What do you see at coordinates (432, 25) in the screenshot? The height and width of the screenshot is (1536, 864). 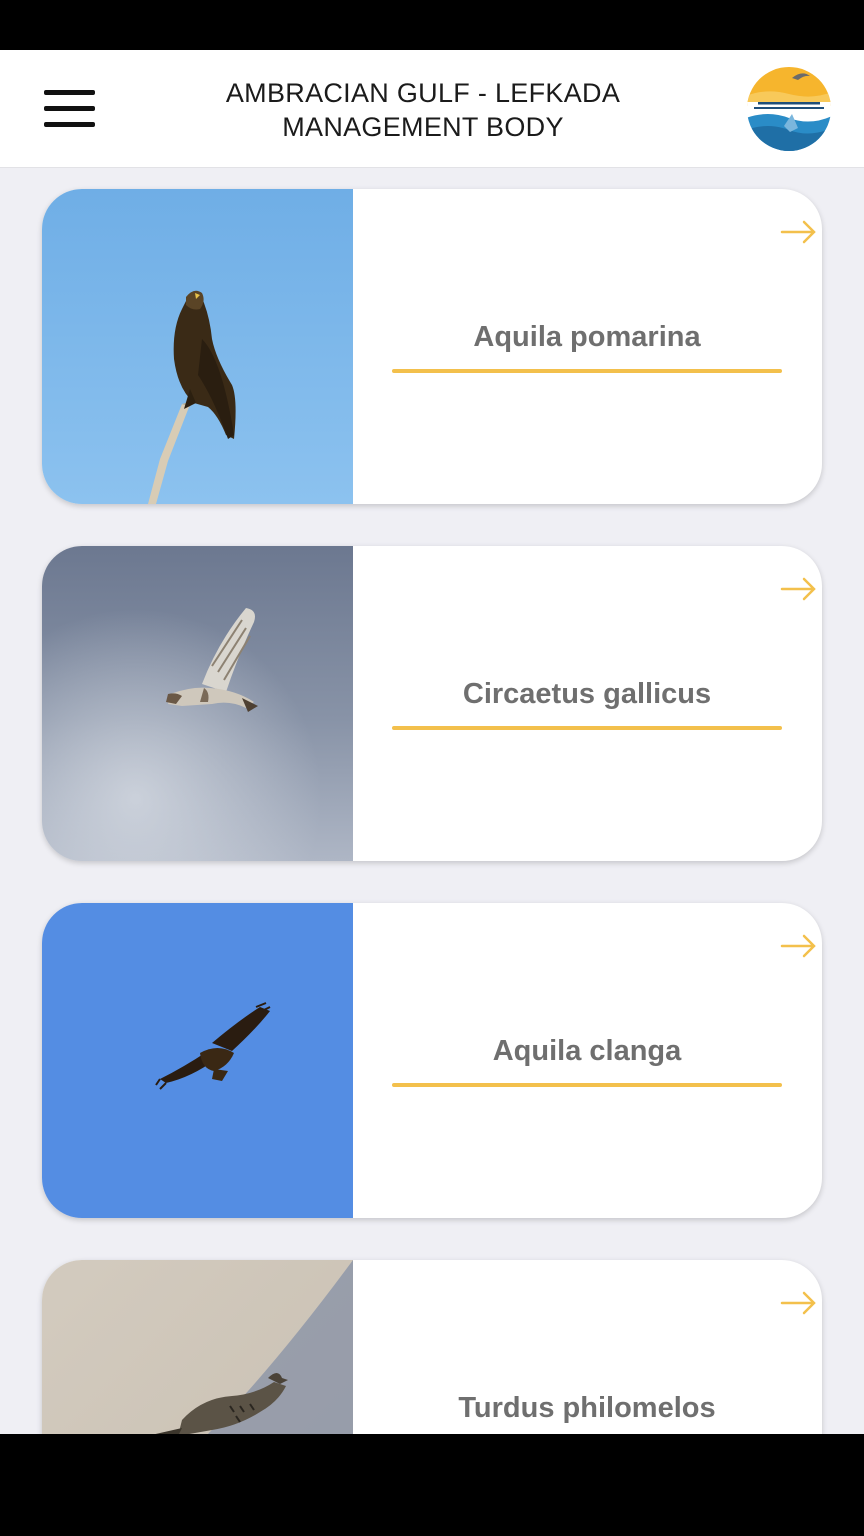 I see `status-bar` at bounding box center [432, 25].